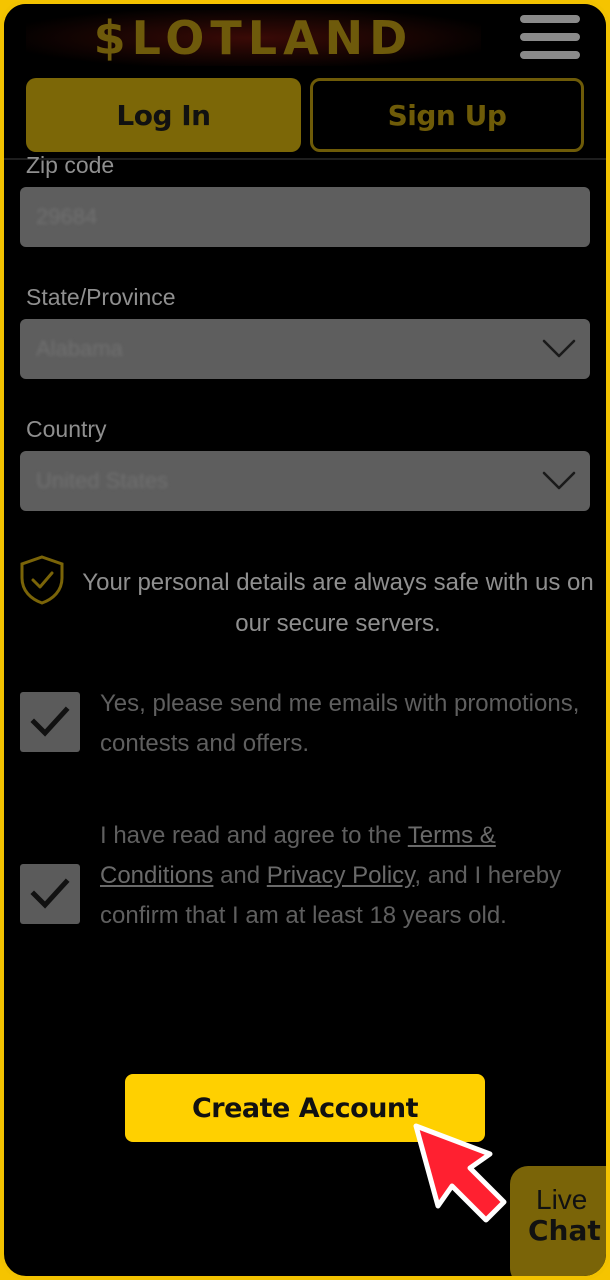  I want to click on email-consent-checkbox, so click(50, 722).